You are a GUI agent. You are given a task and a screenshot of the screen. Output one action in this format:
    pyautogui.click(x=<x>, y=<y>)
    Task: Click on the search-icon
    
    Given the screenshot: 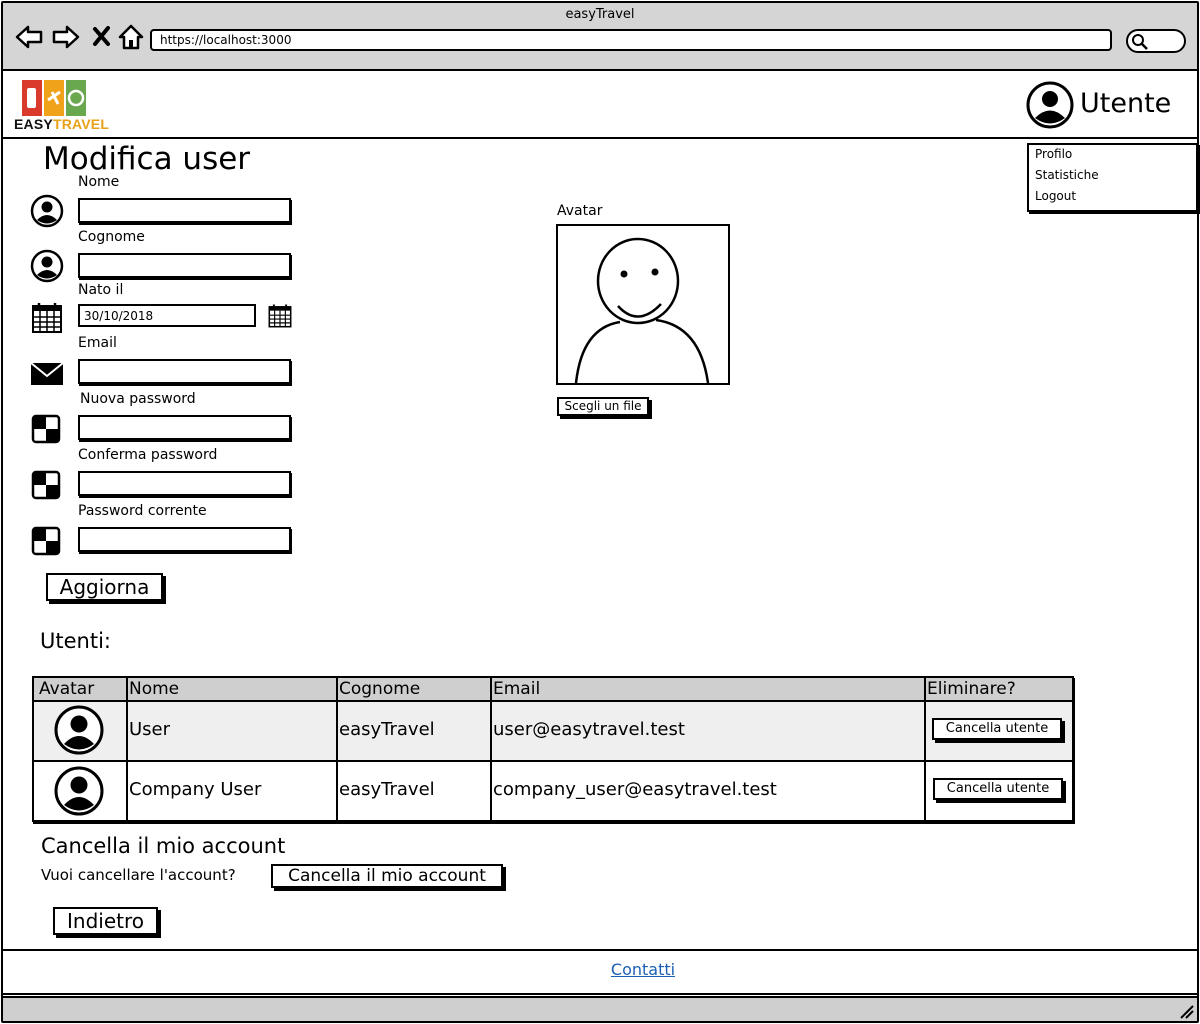 What is the action you would take?
    pyautogui.click(x=1140, y=42)
    